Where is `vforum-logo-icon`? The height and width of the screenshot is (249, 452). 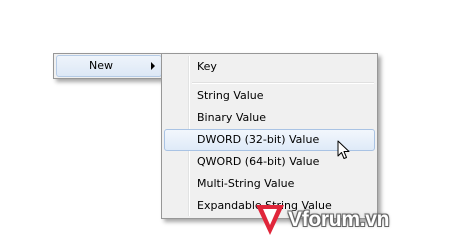
vforum-logo-icon is located at coordinates (270, 220).